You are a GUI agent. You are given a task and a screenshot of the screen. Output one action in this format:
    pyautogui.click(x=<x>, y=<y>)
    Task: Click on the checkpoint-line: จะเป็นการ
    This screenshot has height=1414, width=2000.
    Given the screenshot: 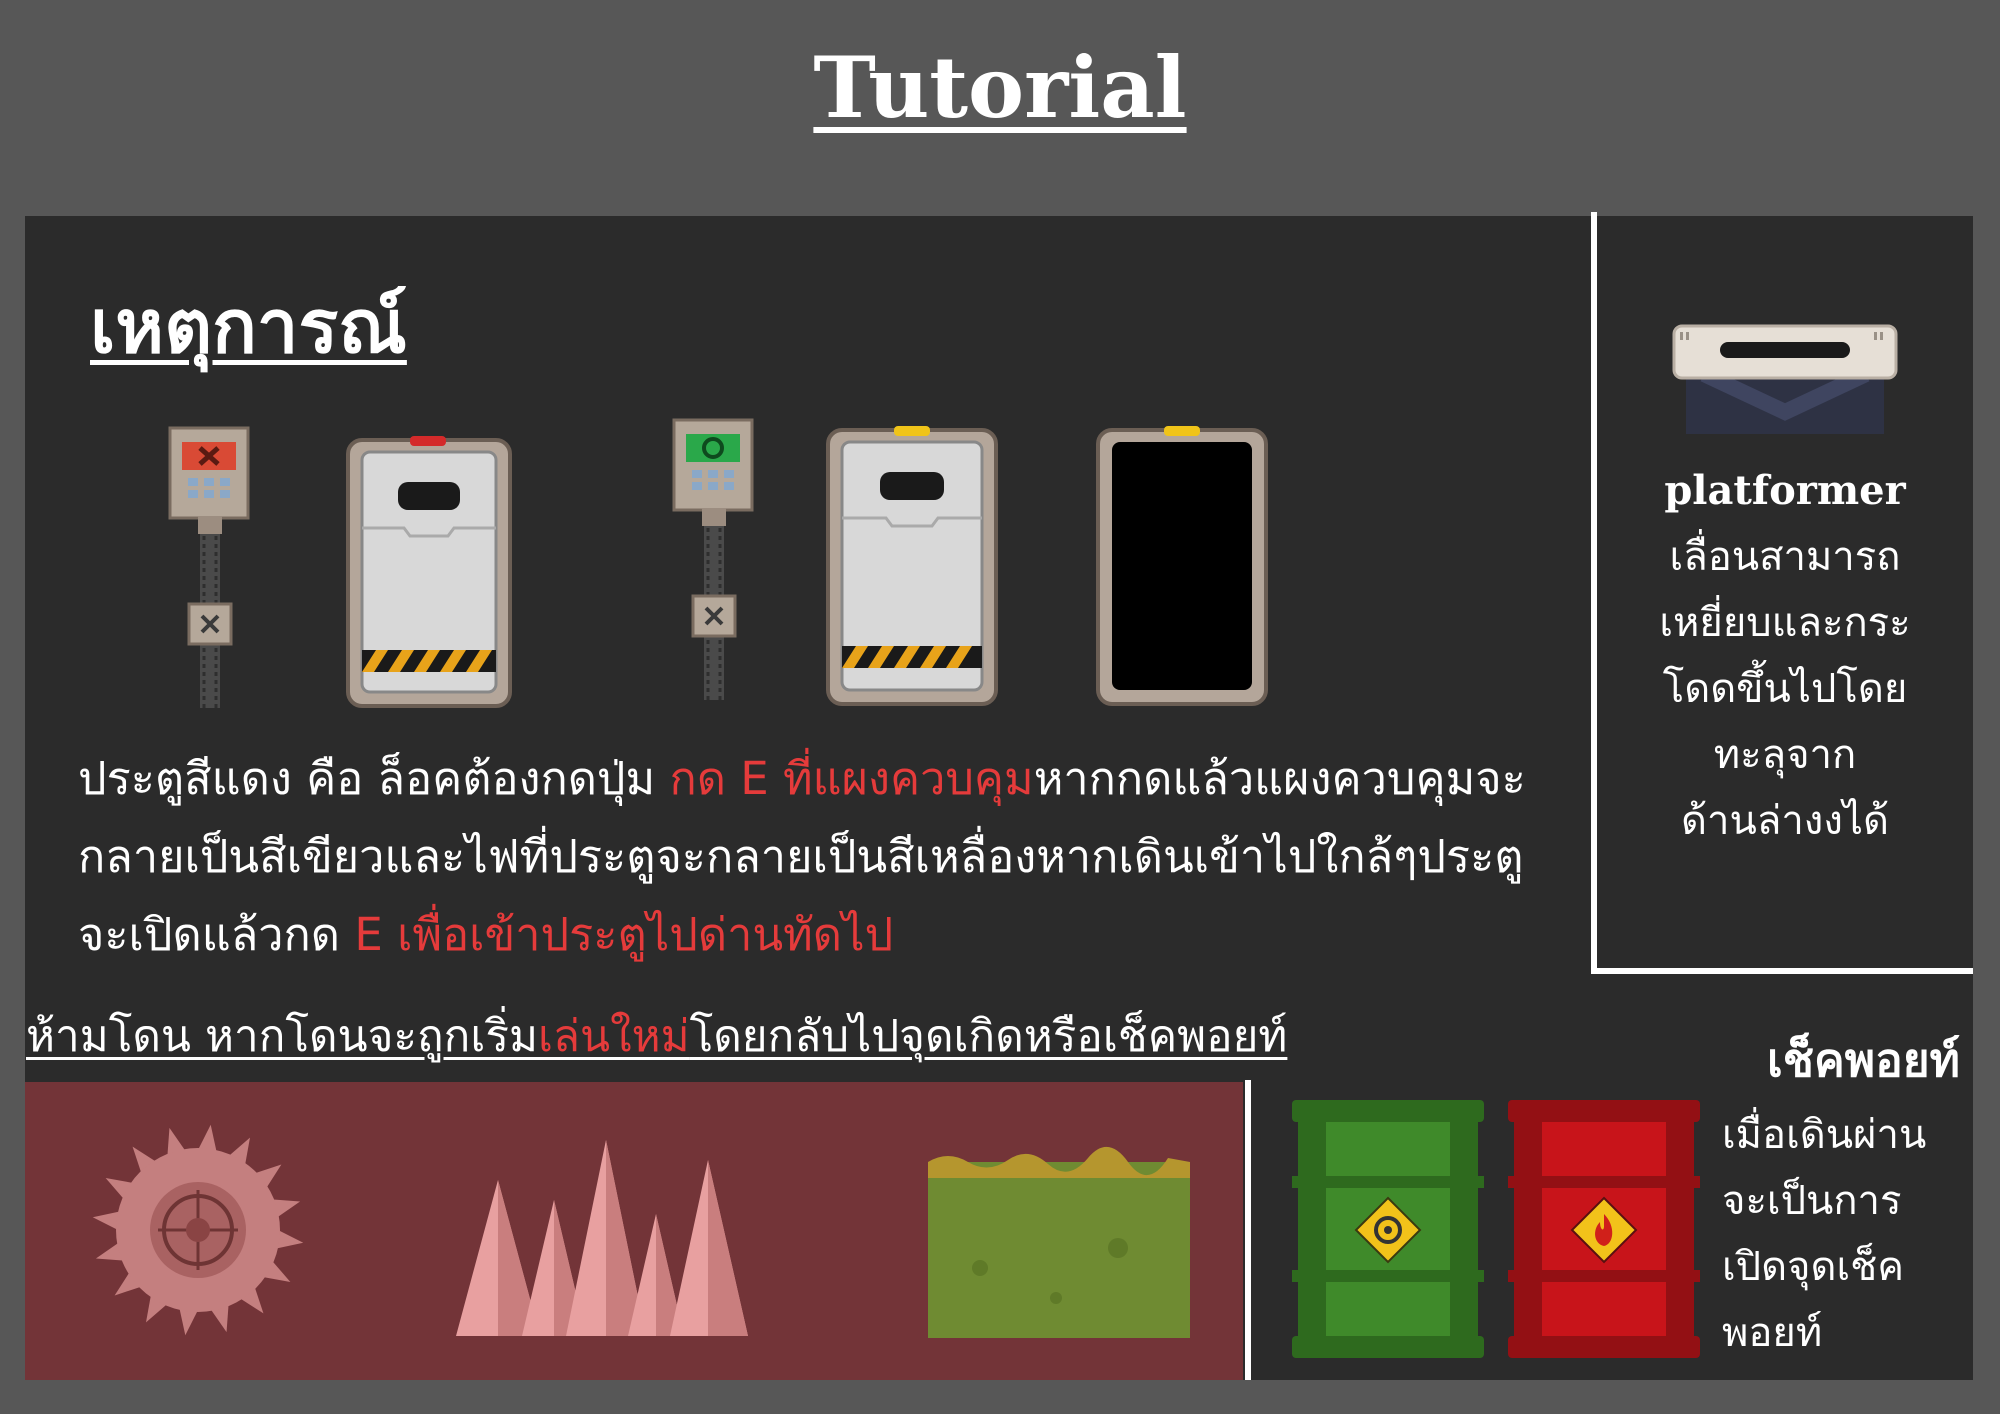 What is the action you would take?
    pyautogui.click(x=1812, y=1201)
    